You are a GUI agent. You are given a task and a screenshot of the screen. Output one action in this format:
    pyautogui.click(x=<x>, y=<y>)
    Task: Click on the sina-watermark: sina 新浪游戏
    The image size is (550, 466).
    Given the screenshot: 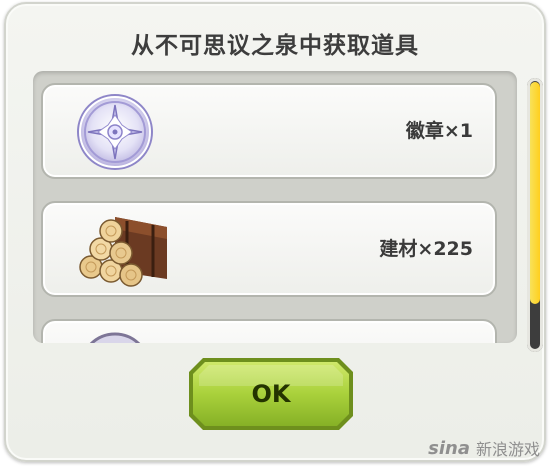 What is the action you would take?
    pyautogui.click(x=484, y=448)
    